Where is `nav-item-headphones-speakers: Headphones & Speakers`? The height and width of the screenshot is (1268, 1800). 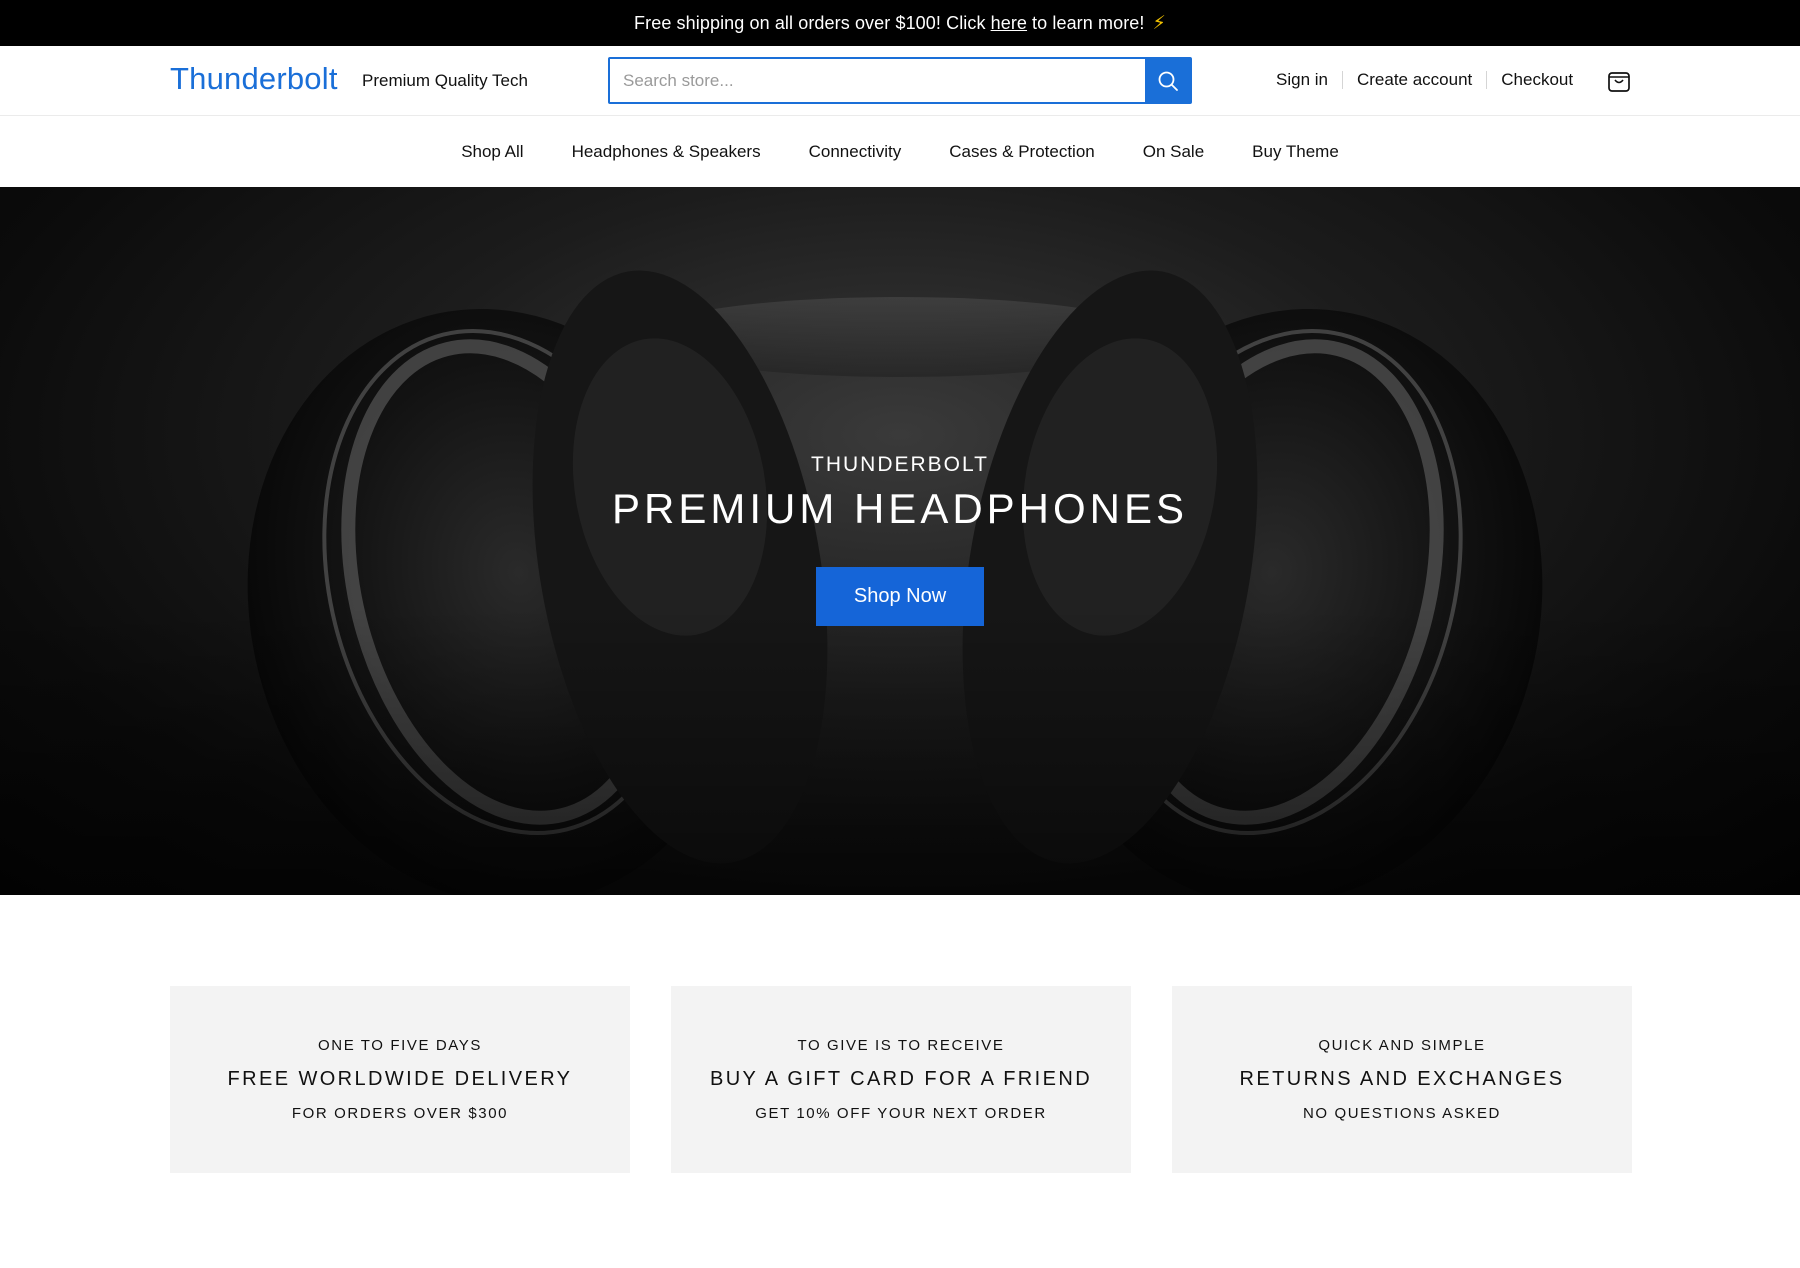
nav-item-headphones-speakers: Headphones & Speakers is located at coordinates (666, 152).